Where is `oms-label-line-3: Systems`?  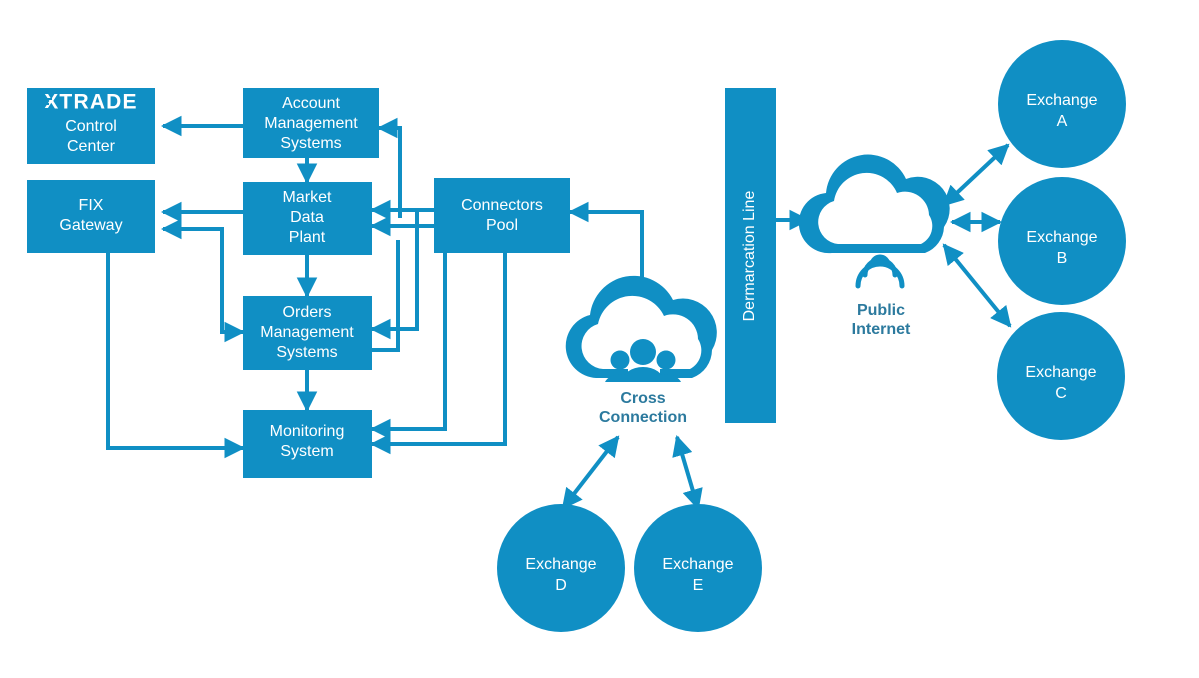 oms-label-line-3: Systems is located at coordinates (306, 352).